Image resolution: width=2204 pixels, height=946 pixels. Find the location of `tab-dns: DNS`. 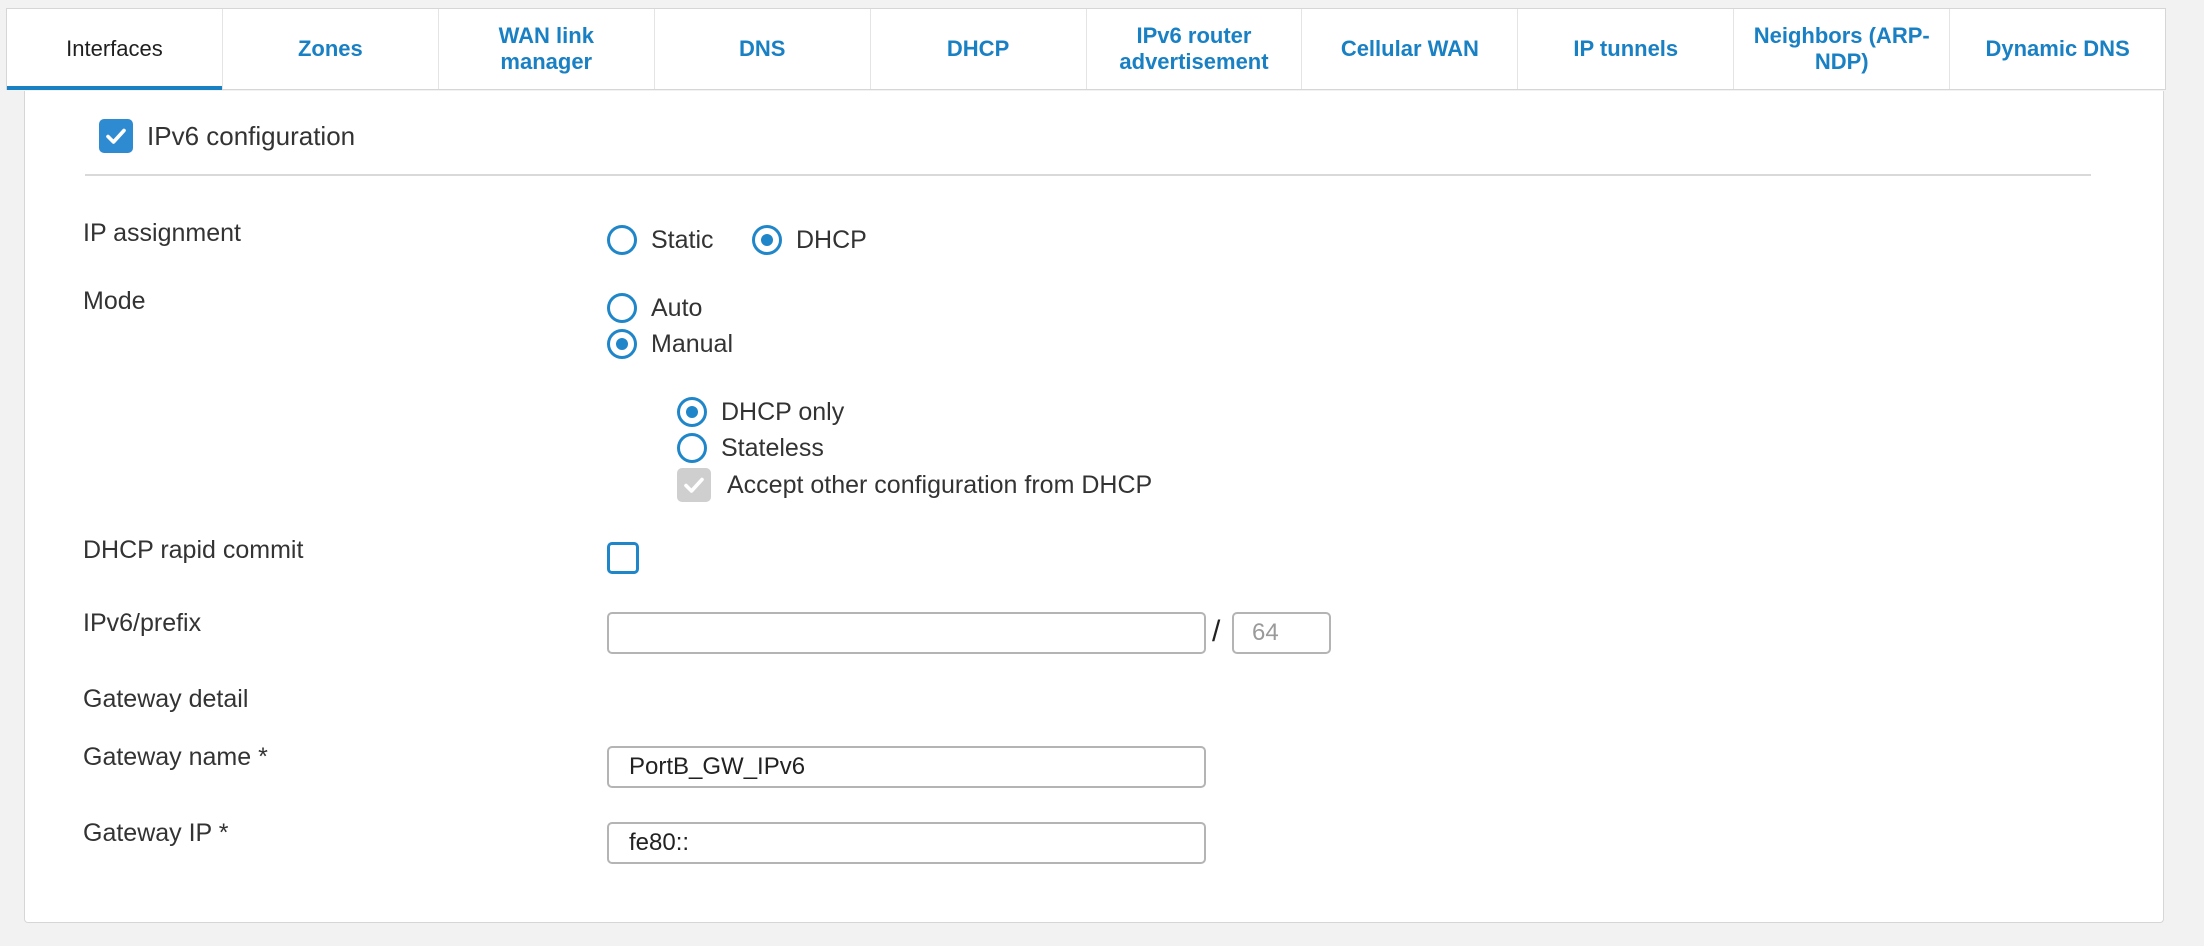

tab-dns: DNS is located at coordinates (763, 49).